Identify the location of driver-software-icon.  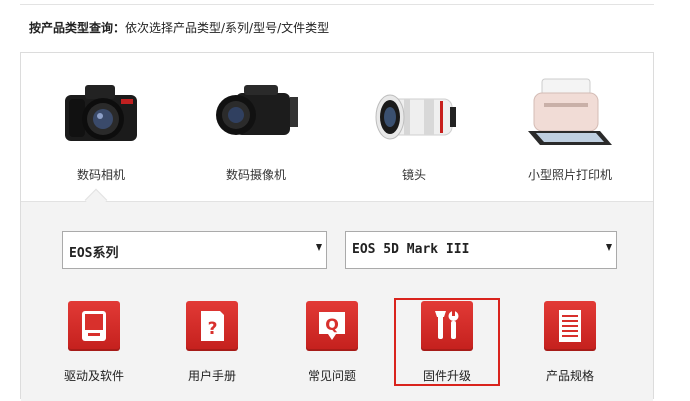
(94, 326).